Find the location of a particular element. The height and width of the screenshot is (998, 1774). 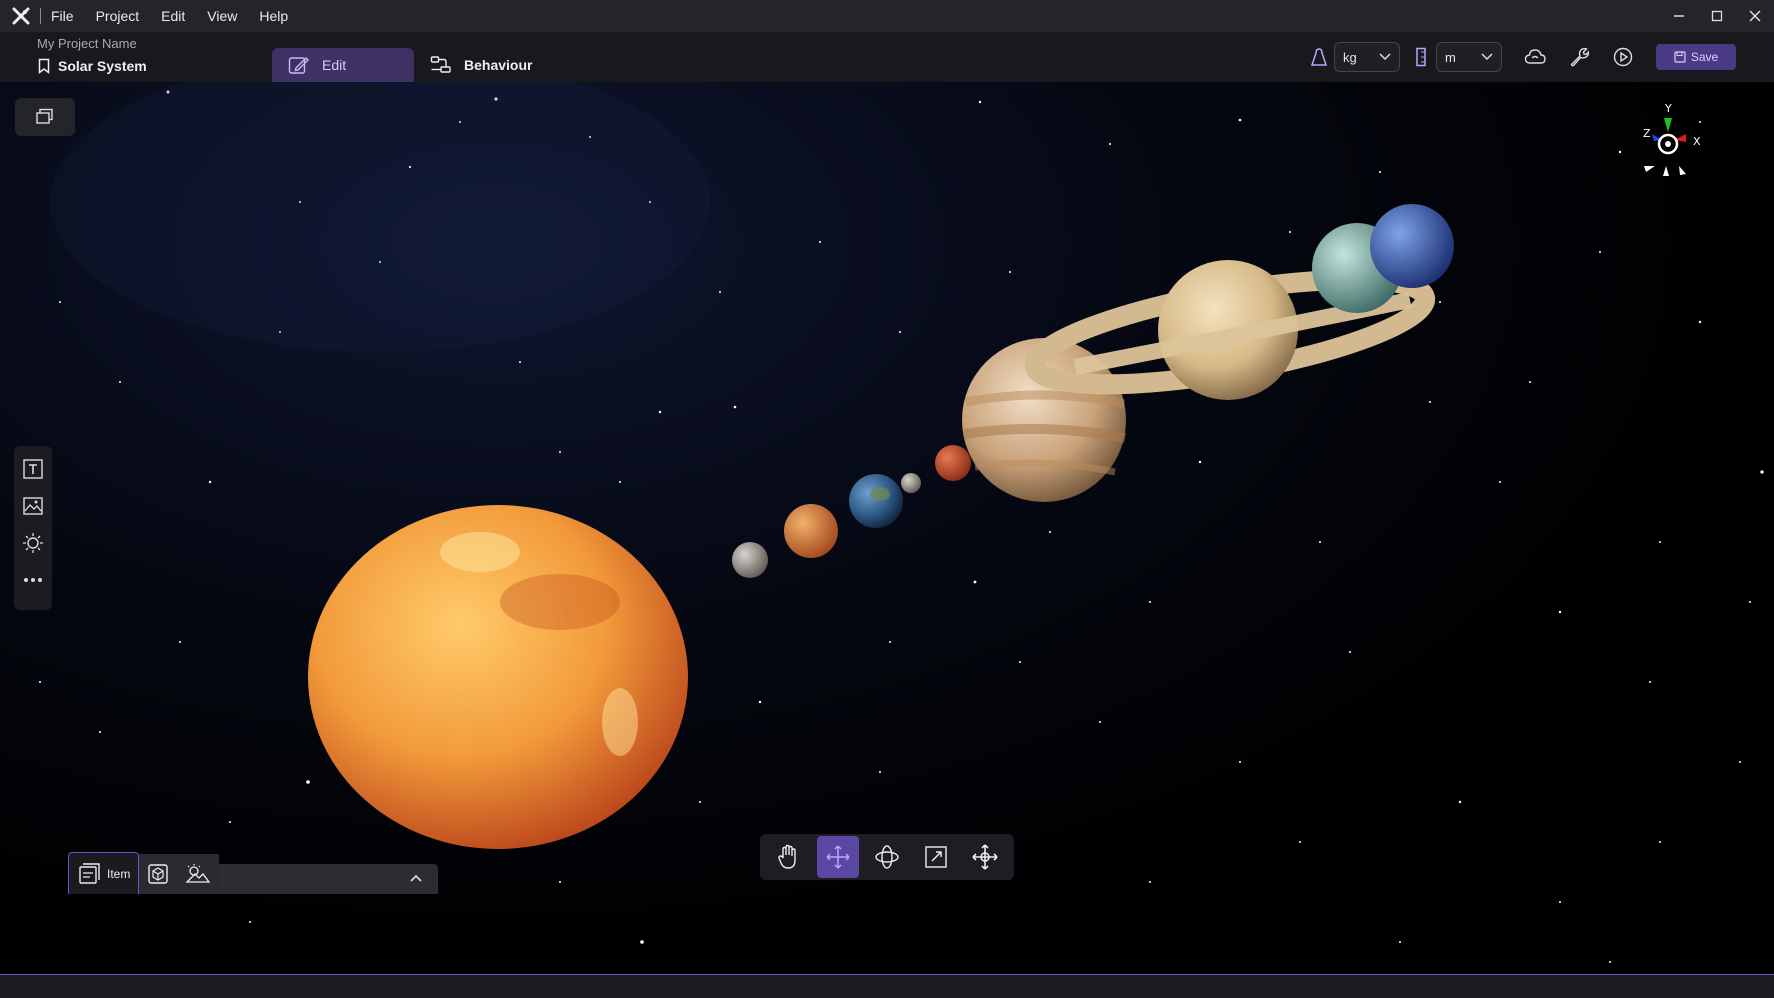

tab-environment is located at coordinates (198, 874).